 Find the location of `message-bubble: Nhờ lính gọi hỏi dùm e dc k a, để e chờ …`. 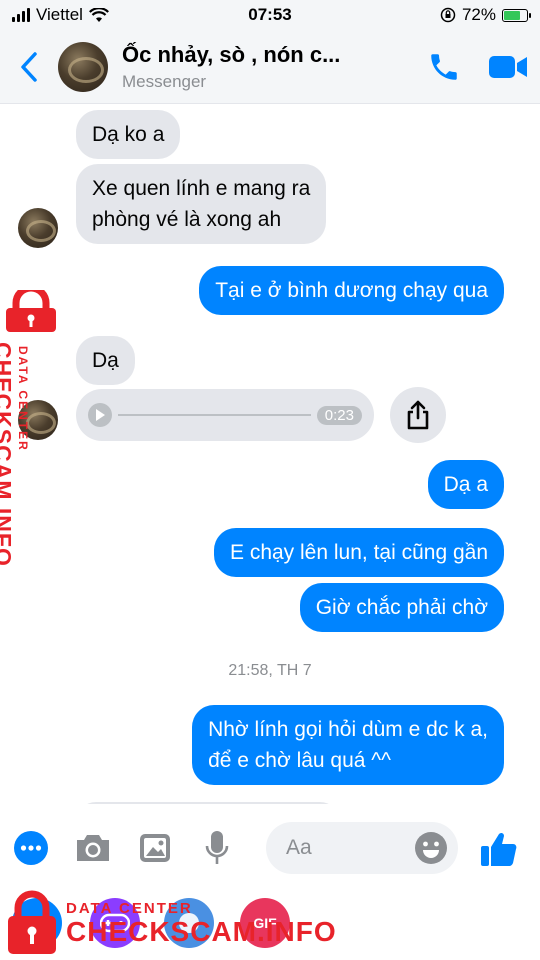

message-bubble: Nhờ lính gọi hỏi dùm e dc k a, để e chờ … is located at coordinates (348, 745).